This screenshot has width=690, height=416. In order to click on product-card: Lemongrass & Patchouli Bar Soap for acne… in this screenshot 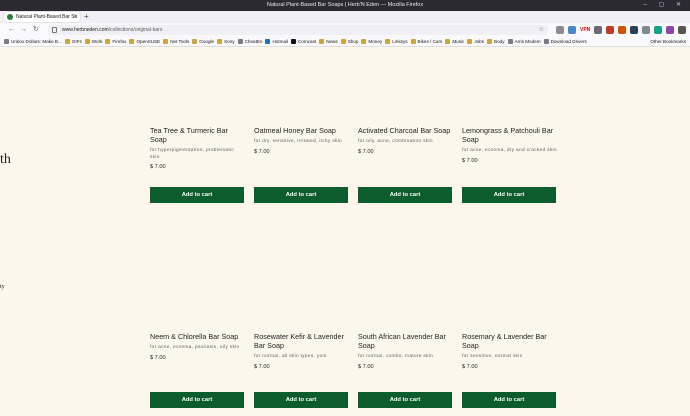, I will do `click(509, 145)`.